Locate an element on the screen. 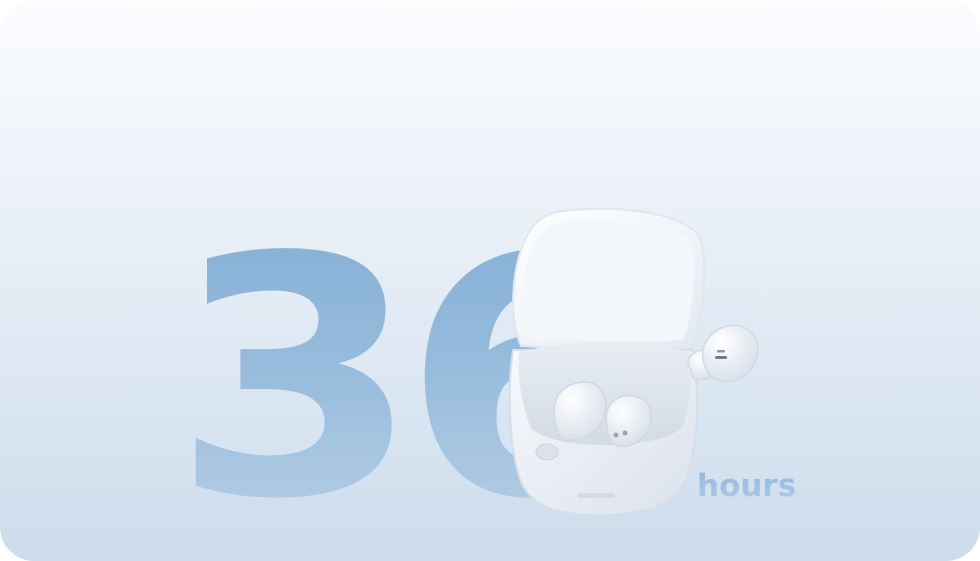  case-base is located at coordinates (603, 430).